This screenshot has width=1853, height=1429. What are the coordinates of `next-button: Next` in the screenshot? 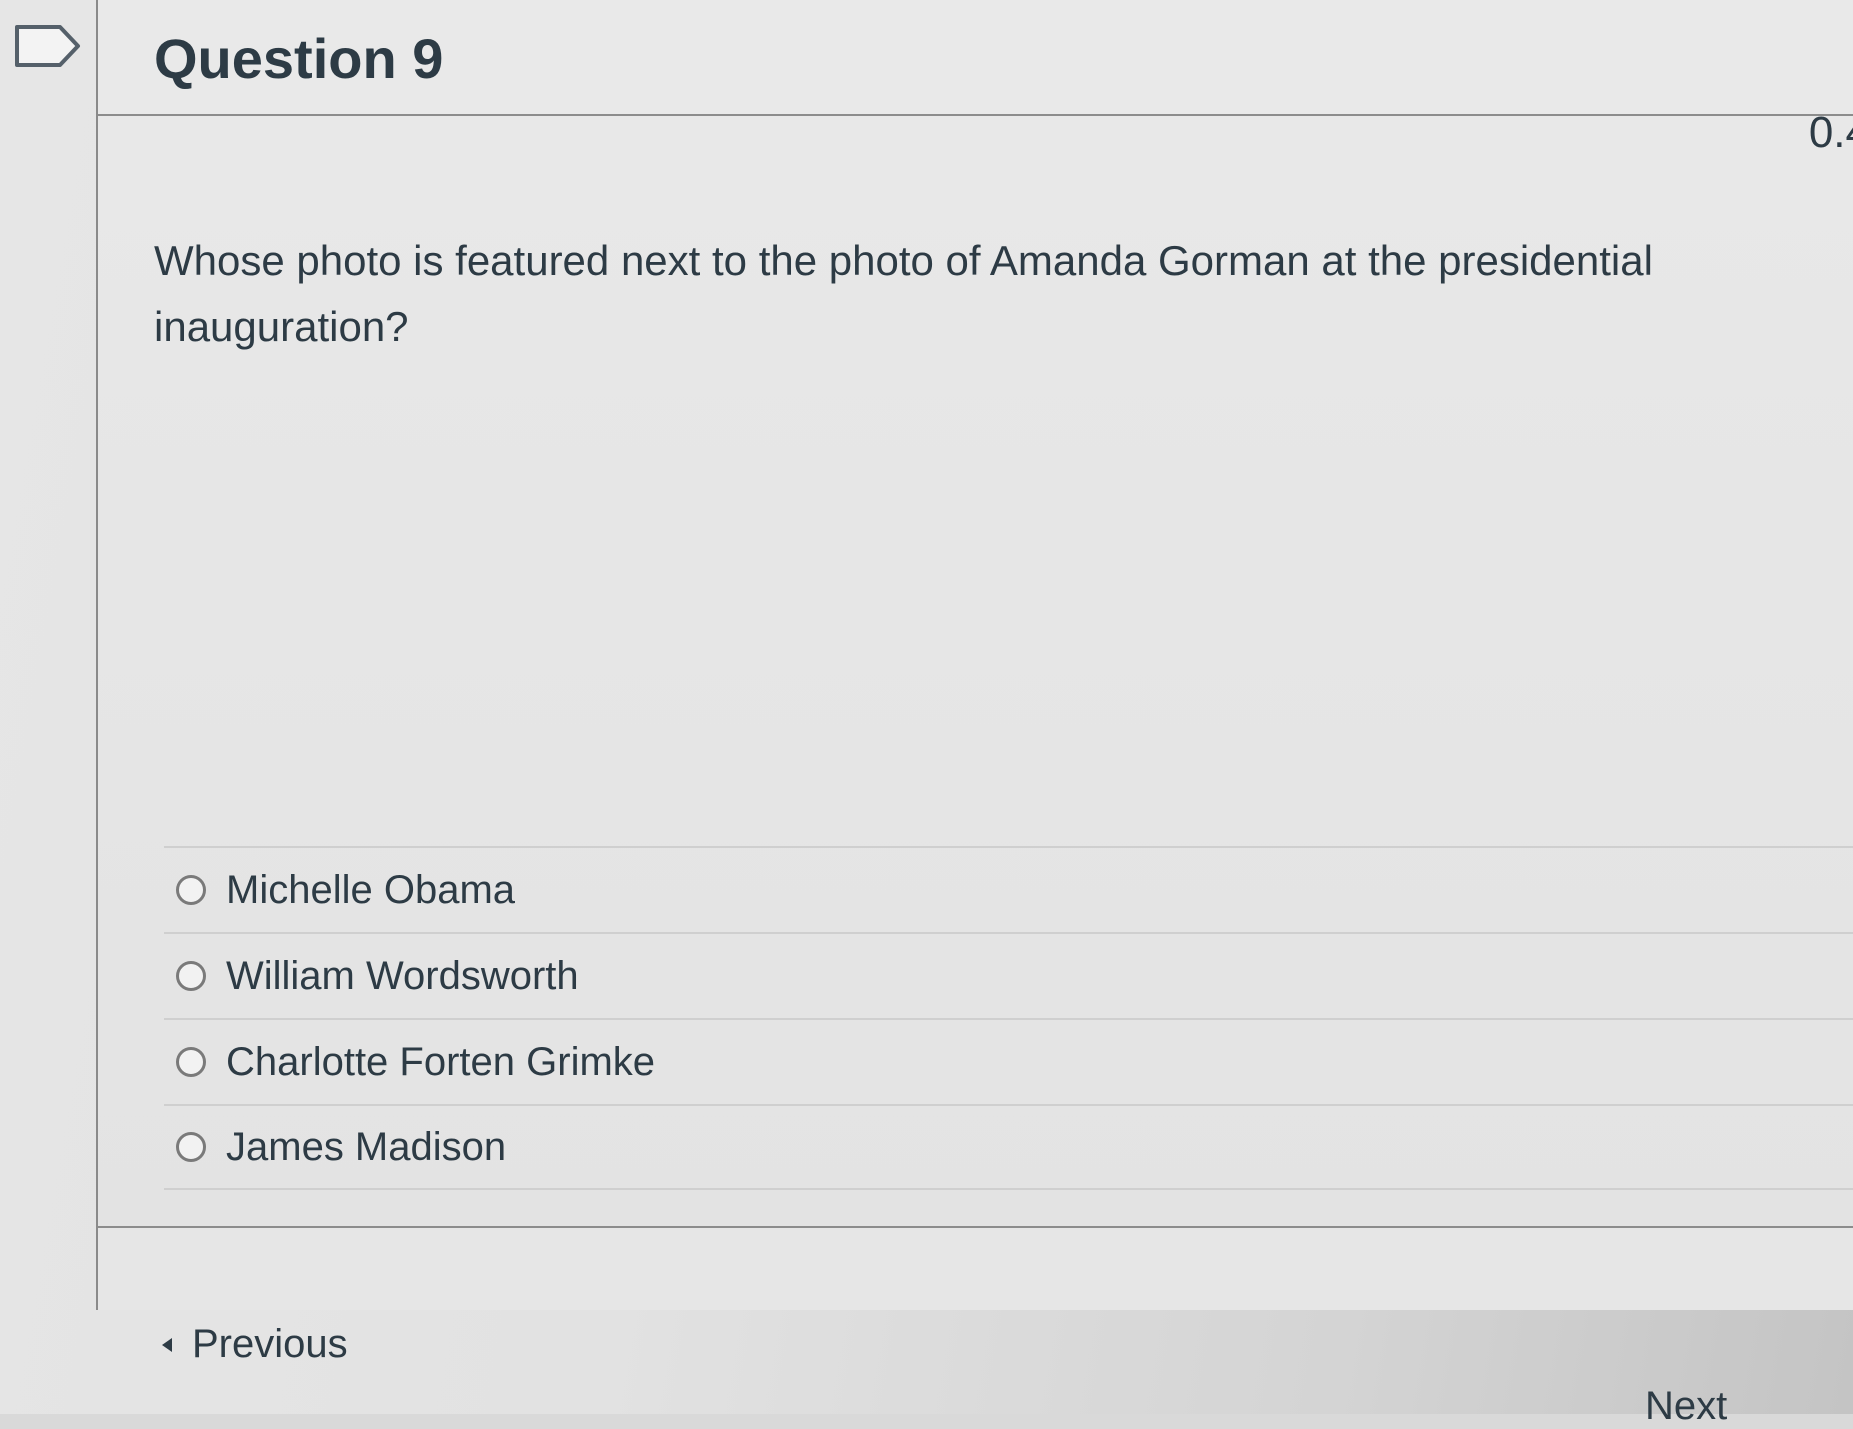 It's located at (1686, 1406).